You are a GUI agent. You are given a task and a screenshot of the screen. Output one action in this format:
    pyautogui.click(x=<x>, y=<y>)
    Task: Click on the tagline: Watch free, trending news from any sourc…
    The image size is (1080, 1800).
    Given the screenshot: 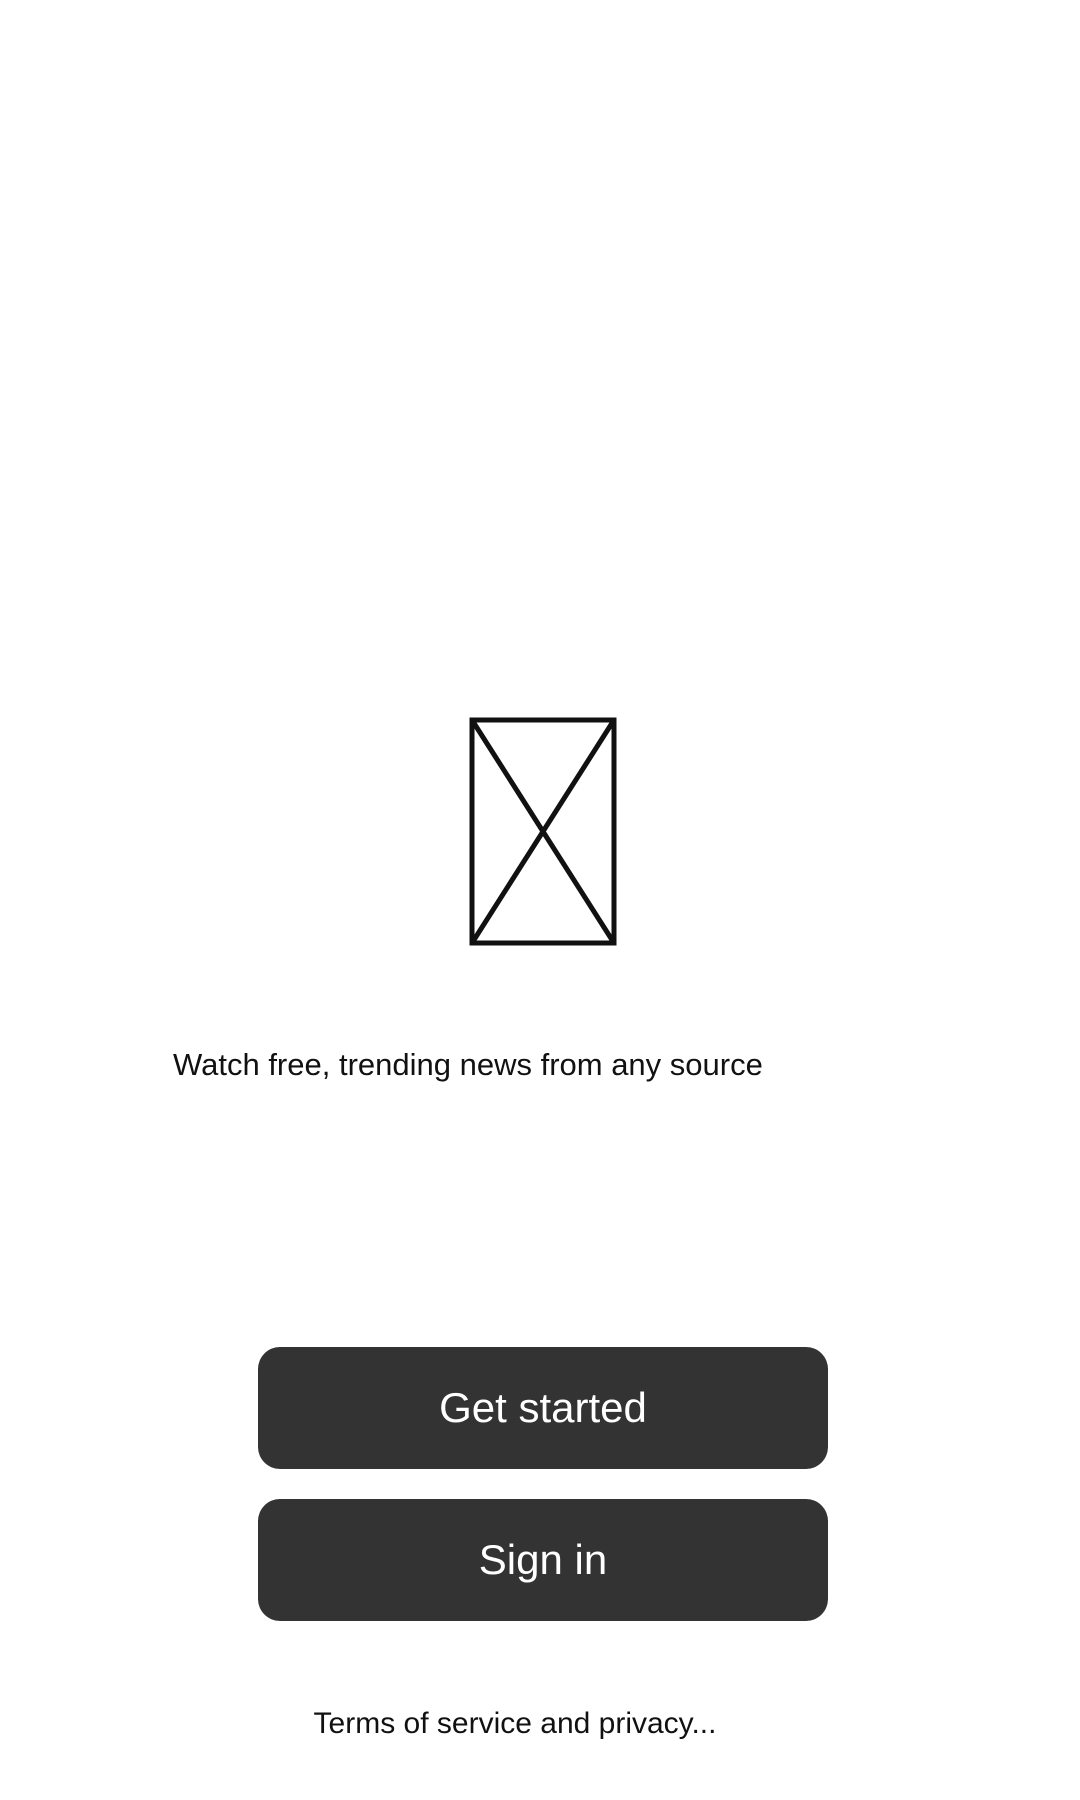 What is the action you would take?
    pyautogui.click(x=468, y=1064)
    